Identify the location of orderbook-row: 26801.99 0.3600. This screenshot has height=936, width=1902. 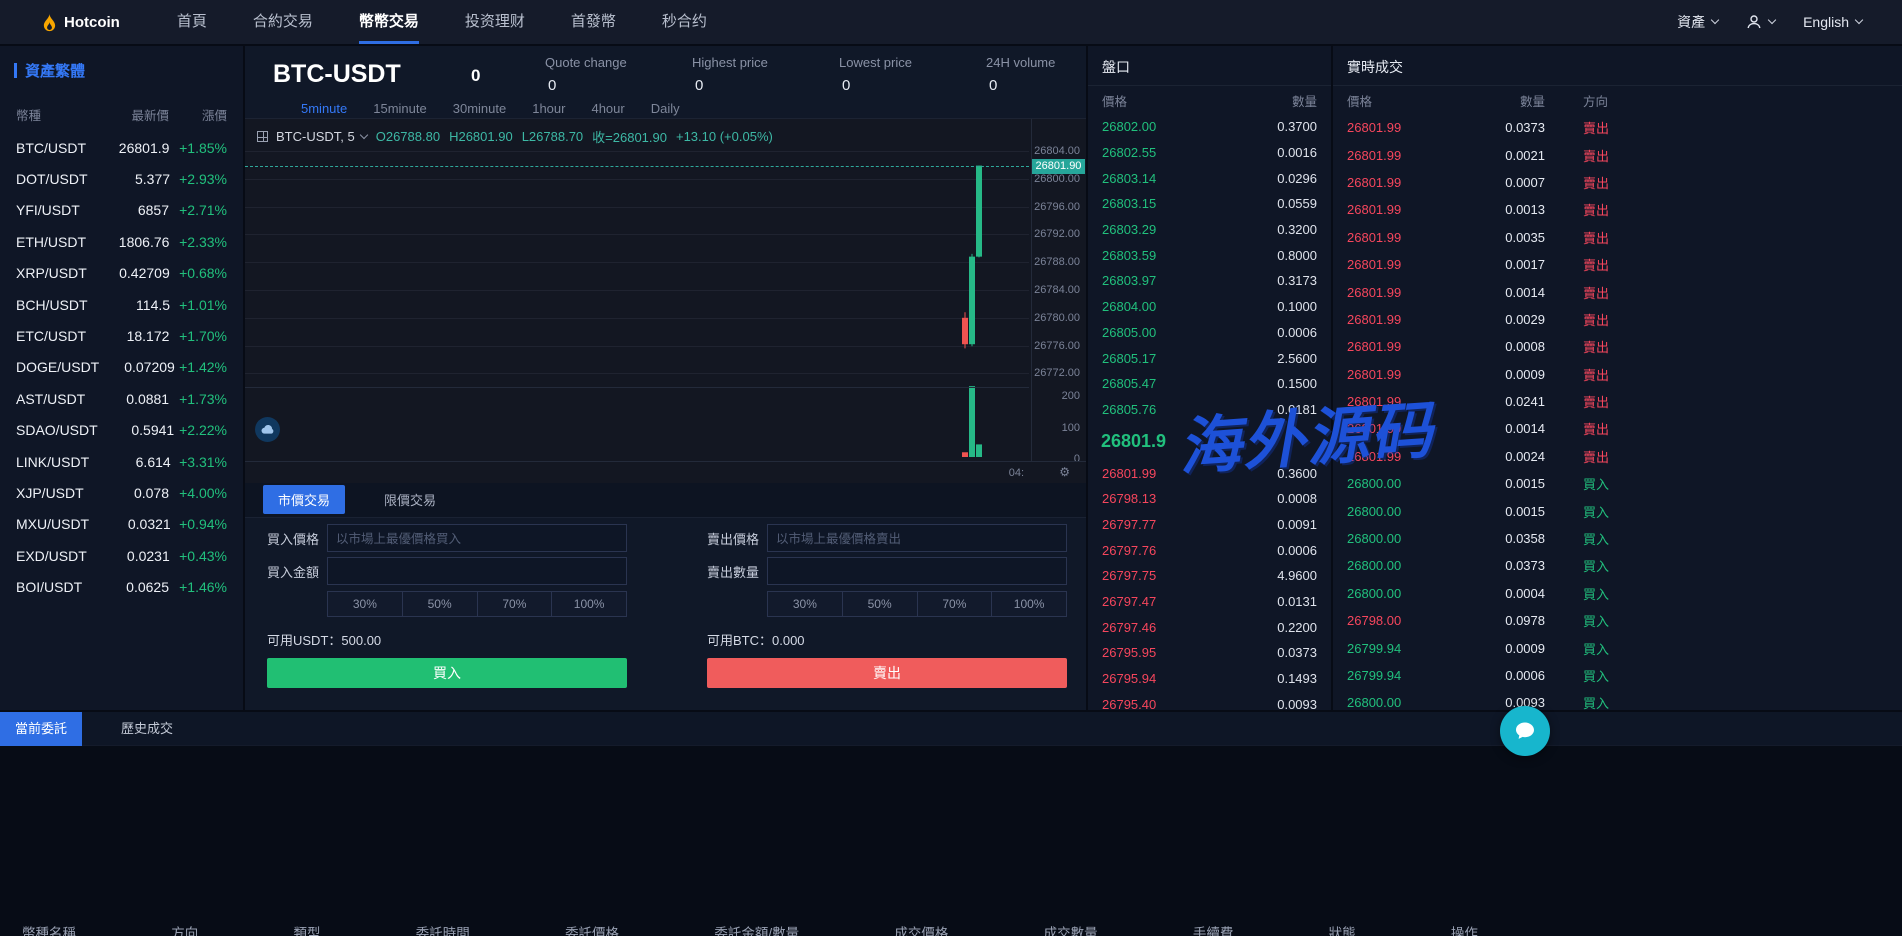
(1209, 473).